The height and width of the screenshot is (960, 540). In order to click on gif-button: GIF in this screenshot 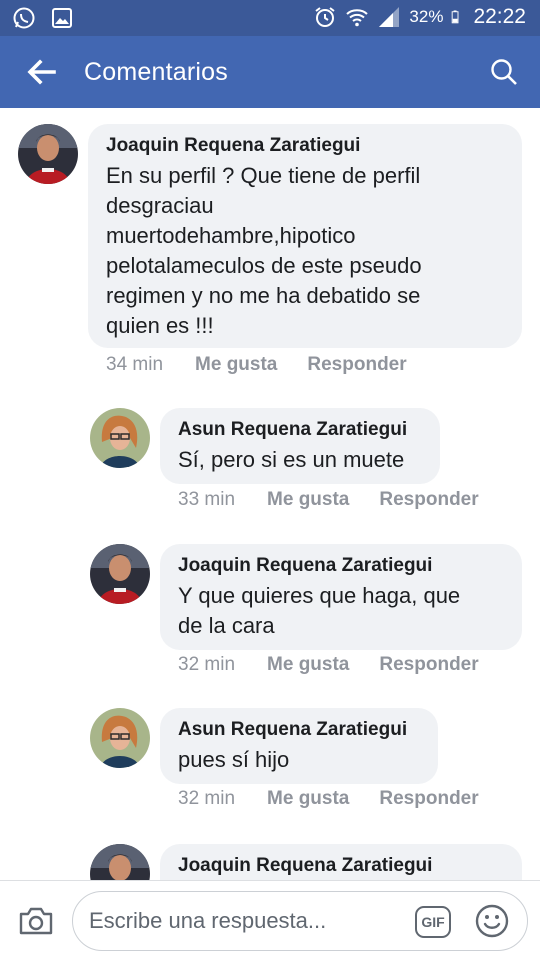, I will do `click(433, 922)`.